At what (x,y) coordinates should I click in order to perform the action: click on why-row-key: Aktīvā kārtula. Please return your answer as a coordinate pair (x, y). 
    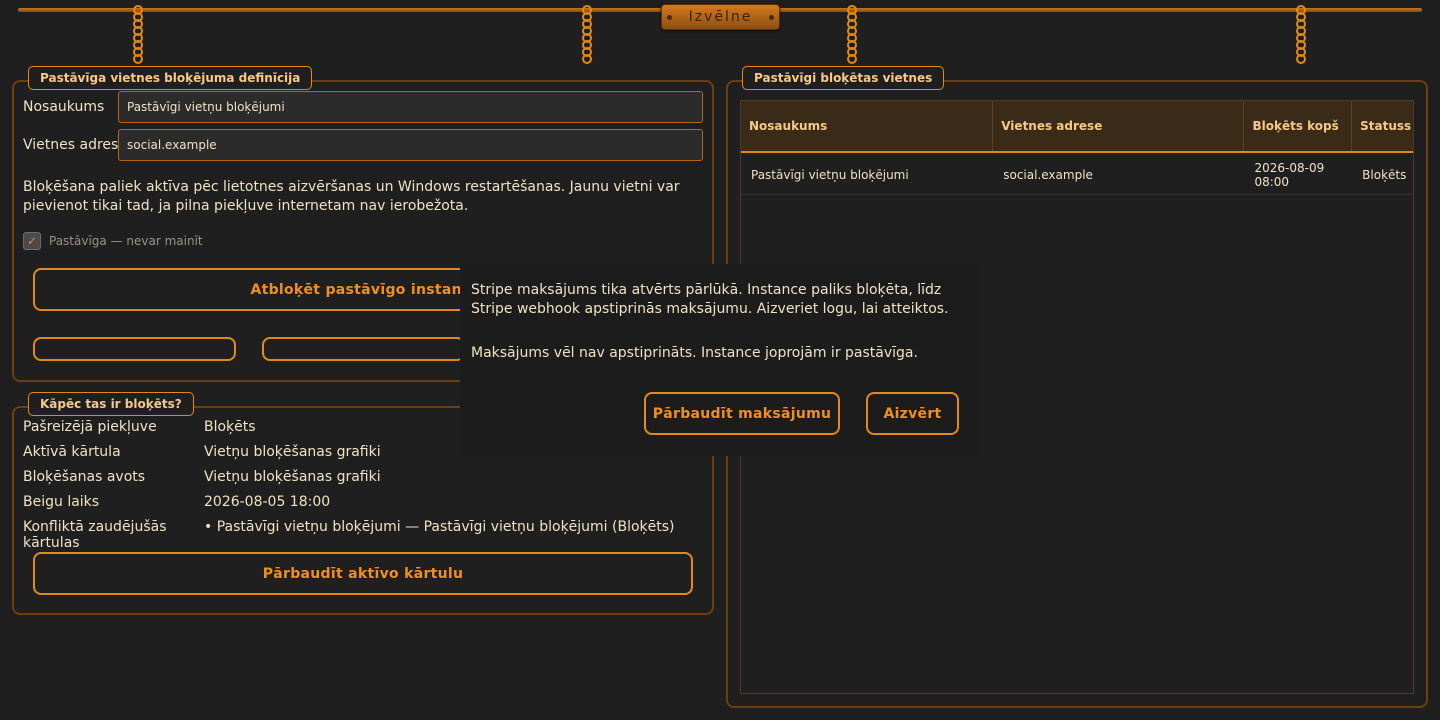
    Looking at the image, I should click on (72, 452).